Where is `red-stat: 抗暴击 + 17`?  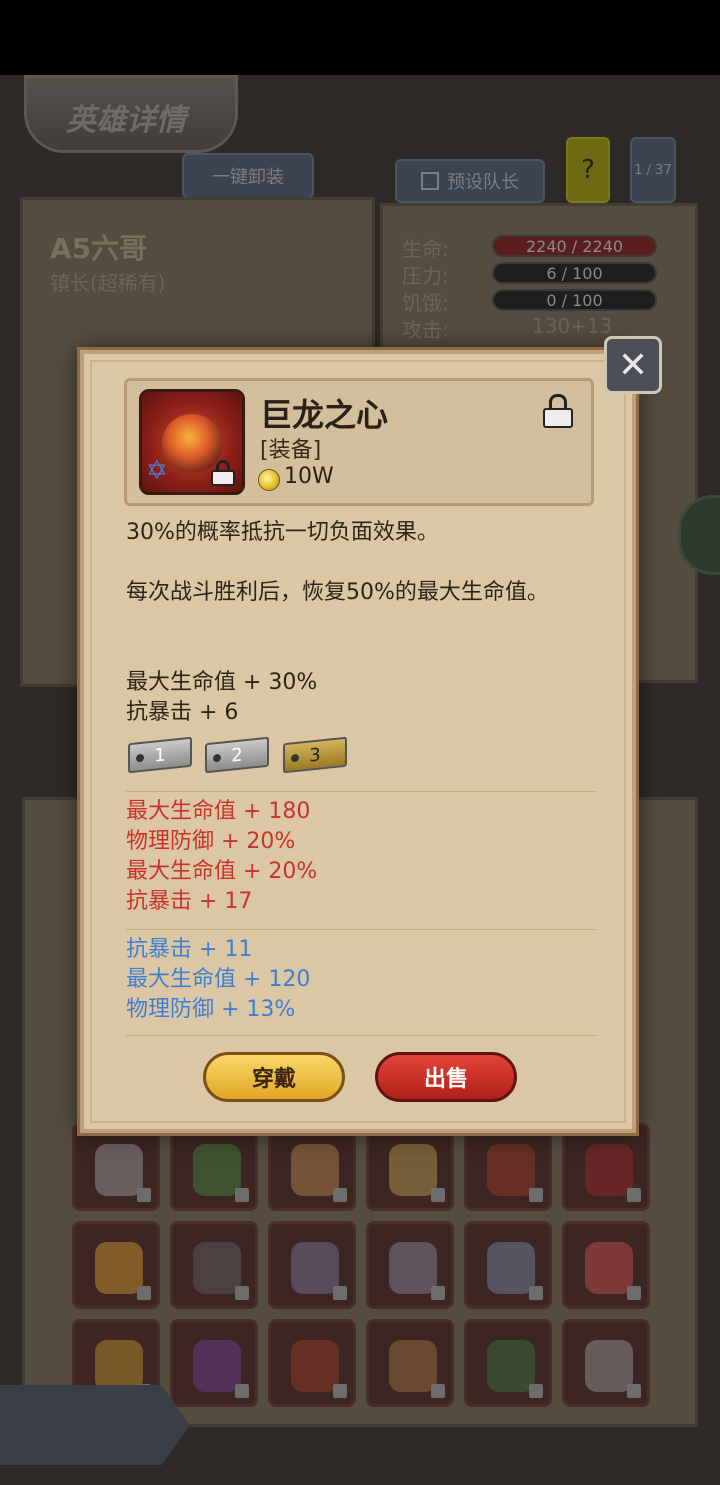
red-stat: 抗暴击 + 17 is located at coordinates (189, 901).